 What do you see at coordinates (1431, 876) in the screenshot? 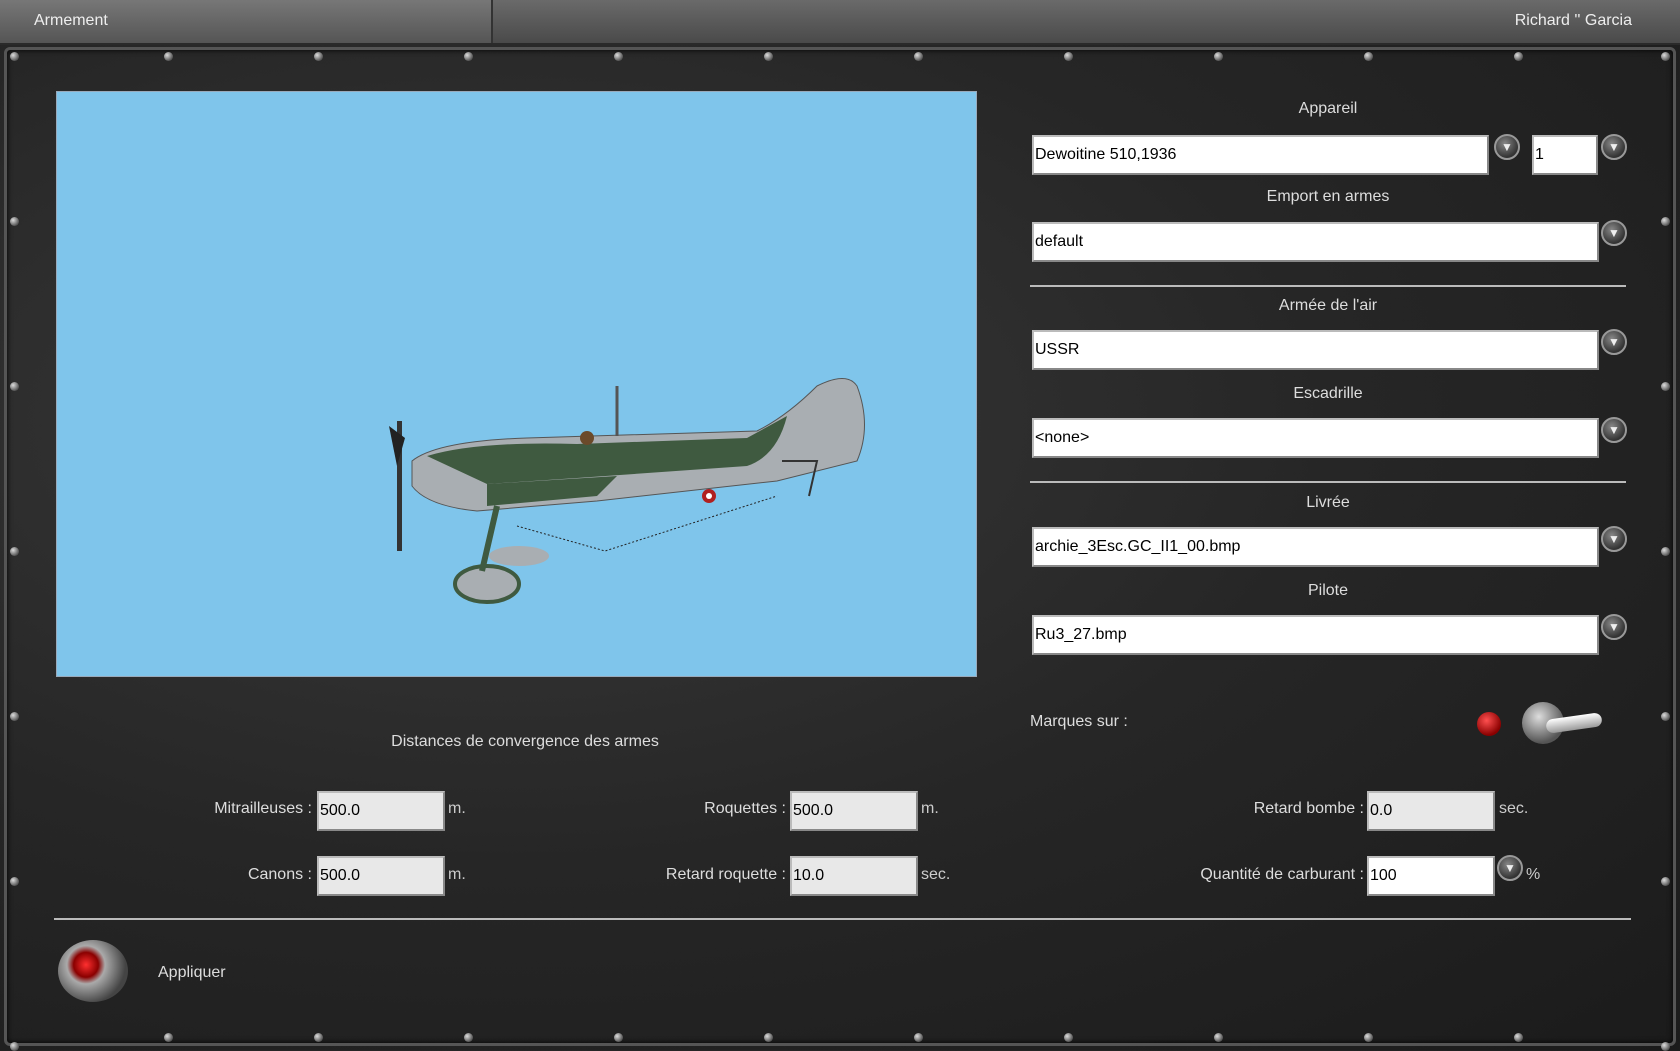
I see `fuel-select: 100` at bounding box center [1431, 876].